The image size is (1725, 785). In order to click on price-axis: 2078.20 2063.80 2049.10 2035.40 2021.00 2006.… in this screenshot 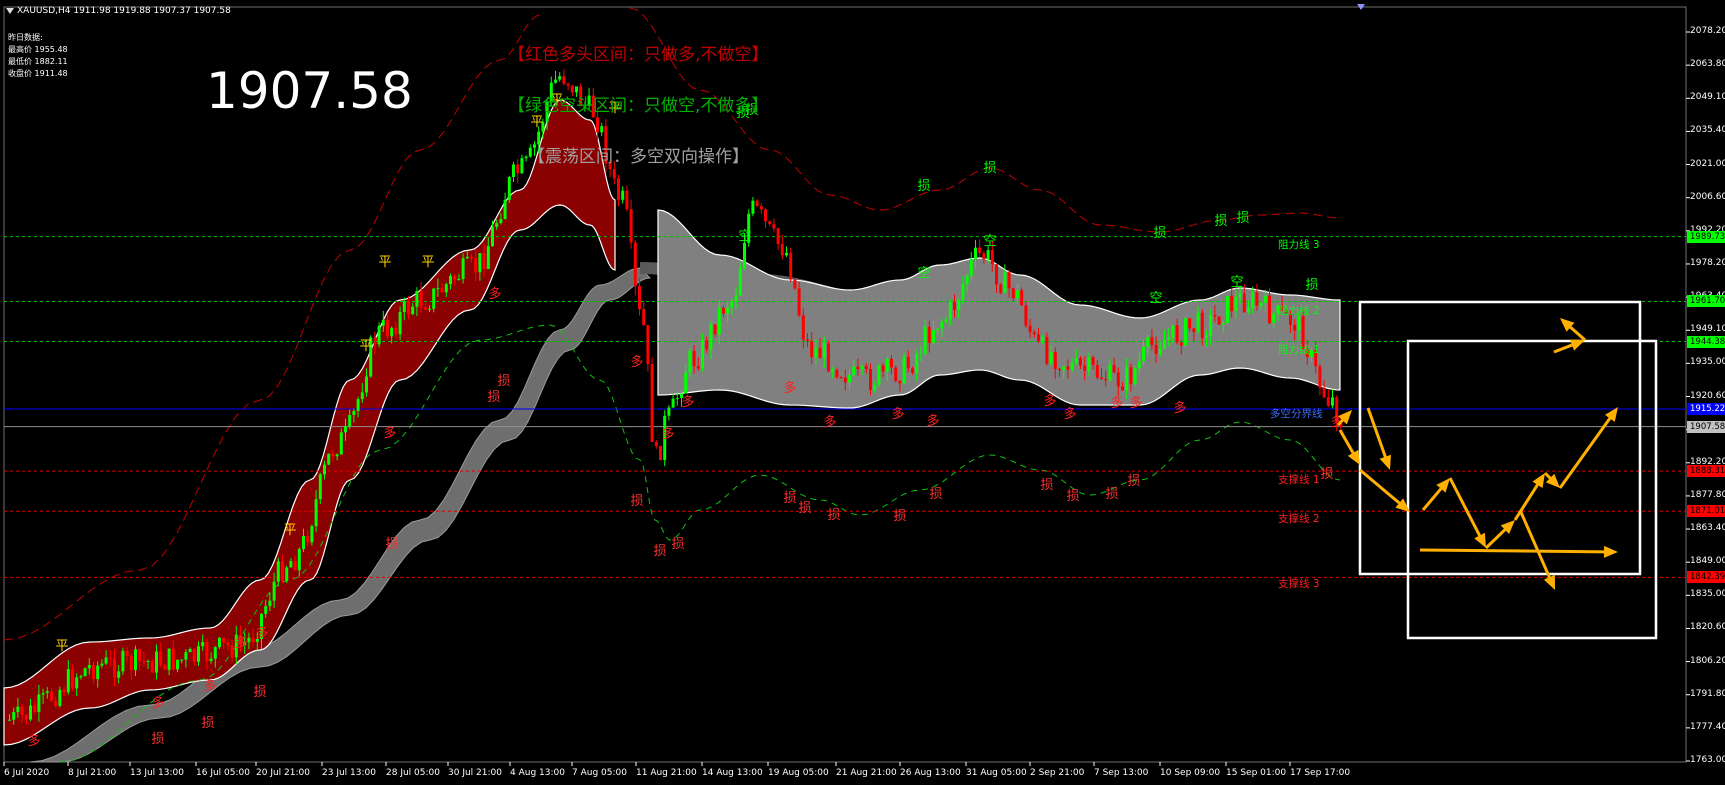, I will do `click(1705, 382)`.